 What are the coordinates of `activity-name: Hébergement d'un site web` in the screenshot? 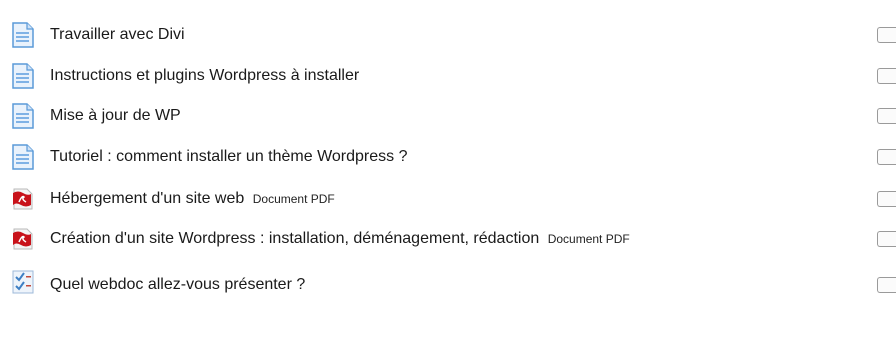 It's located at (147, 198).